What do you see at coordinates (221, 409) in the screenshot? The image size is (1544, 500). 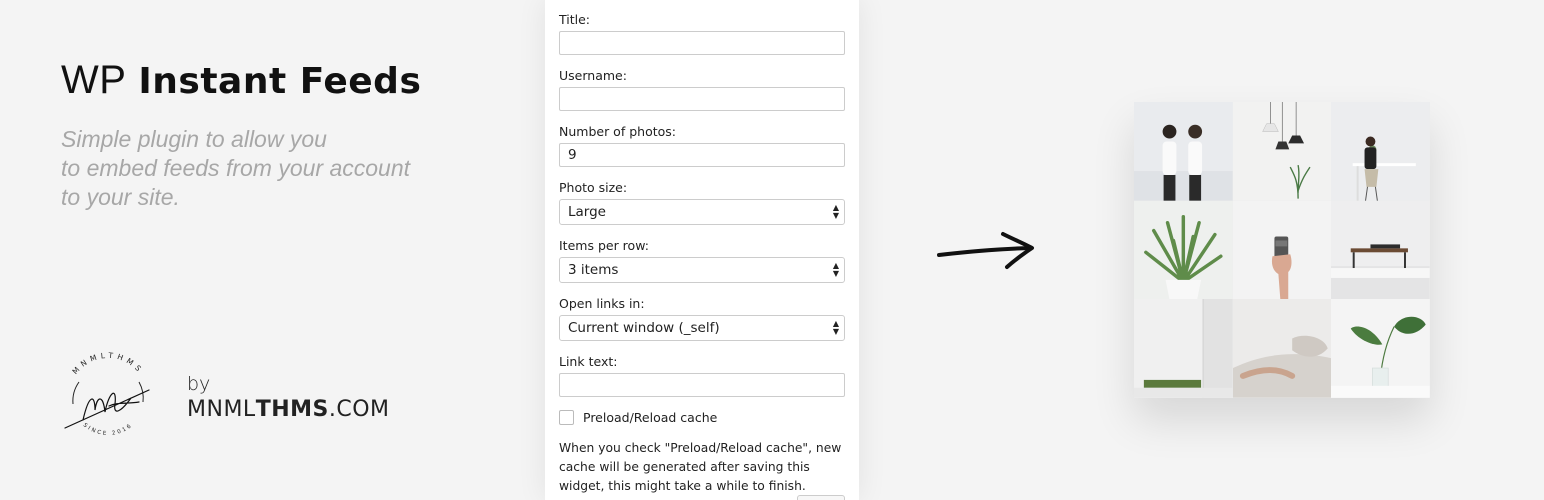 I see `site-part: MNML` at bounding box center [221, 409].